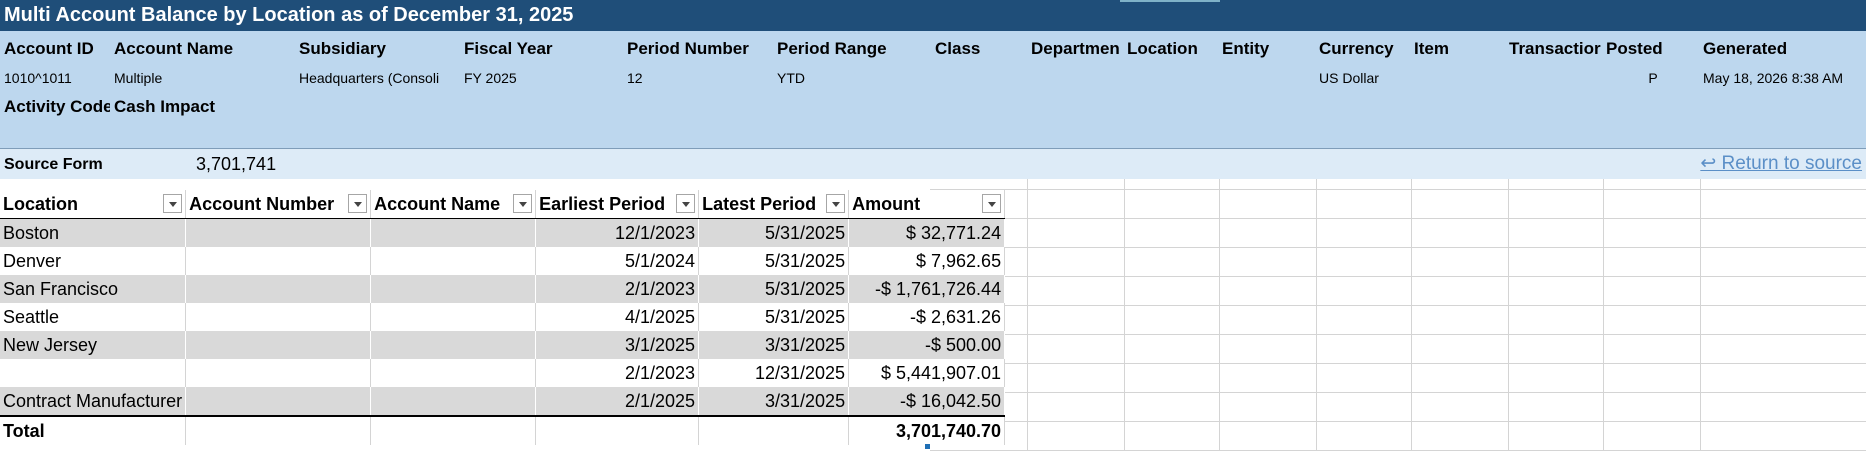 This screenshot has height=451, width=1866. Describe the element at coordinates (854, 78) in the screenshot. I see `value-period-range: YTD` at that location.